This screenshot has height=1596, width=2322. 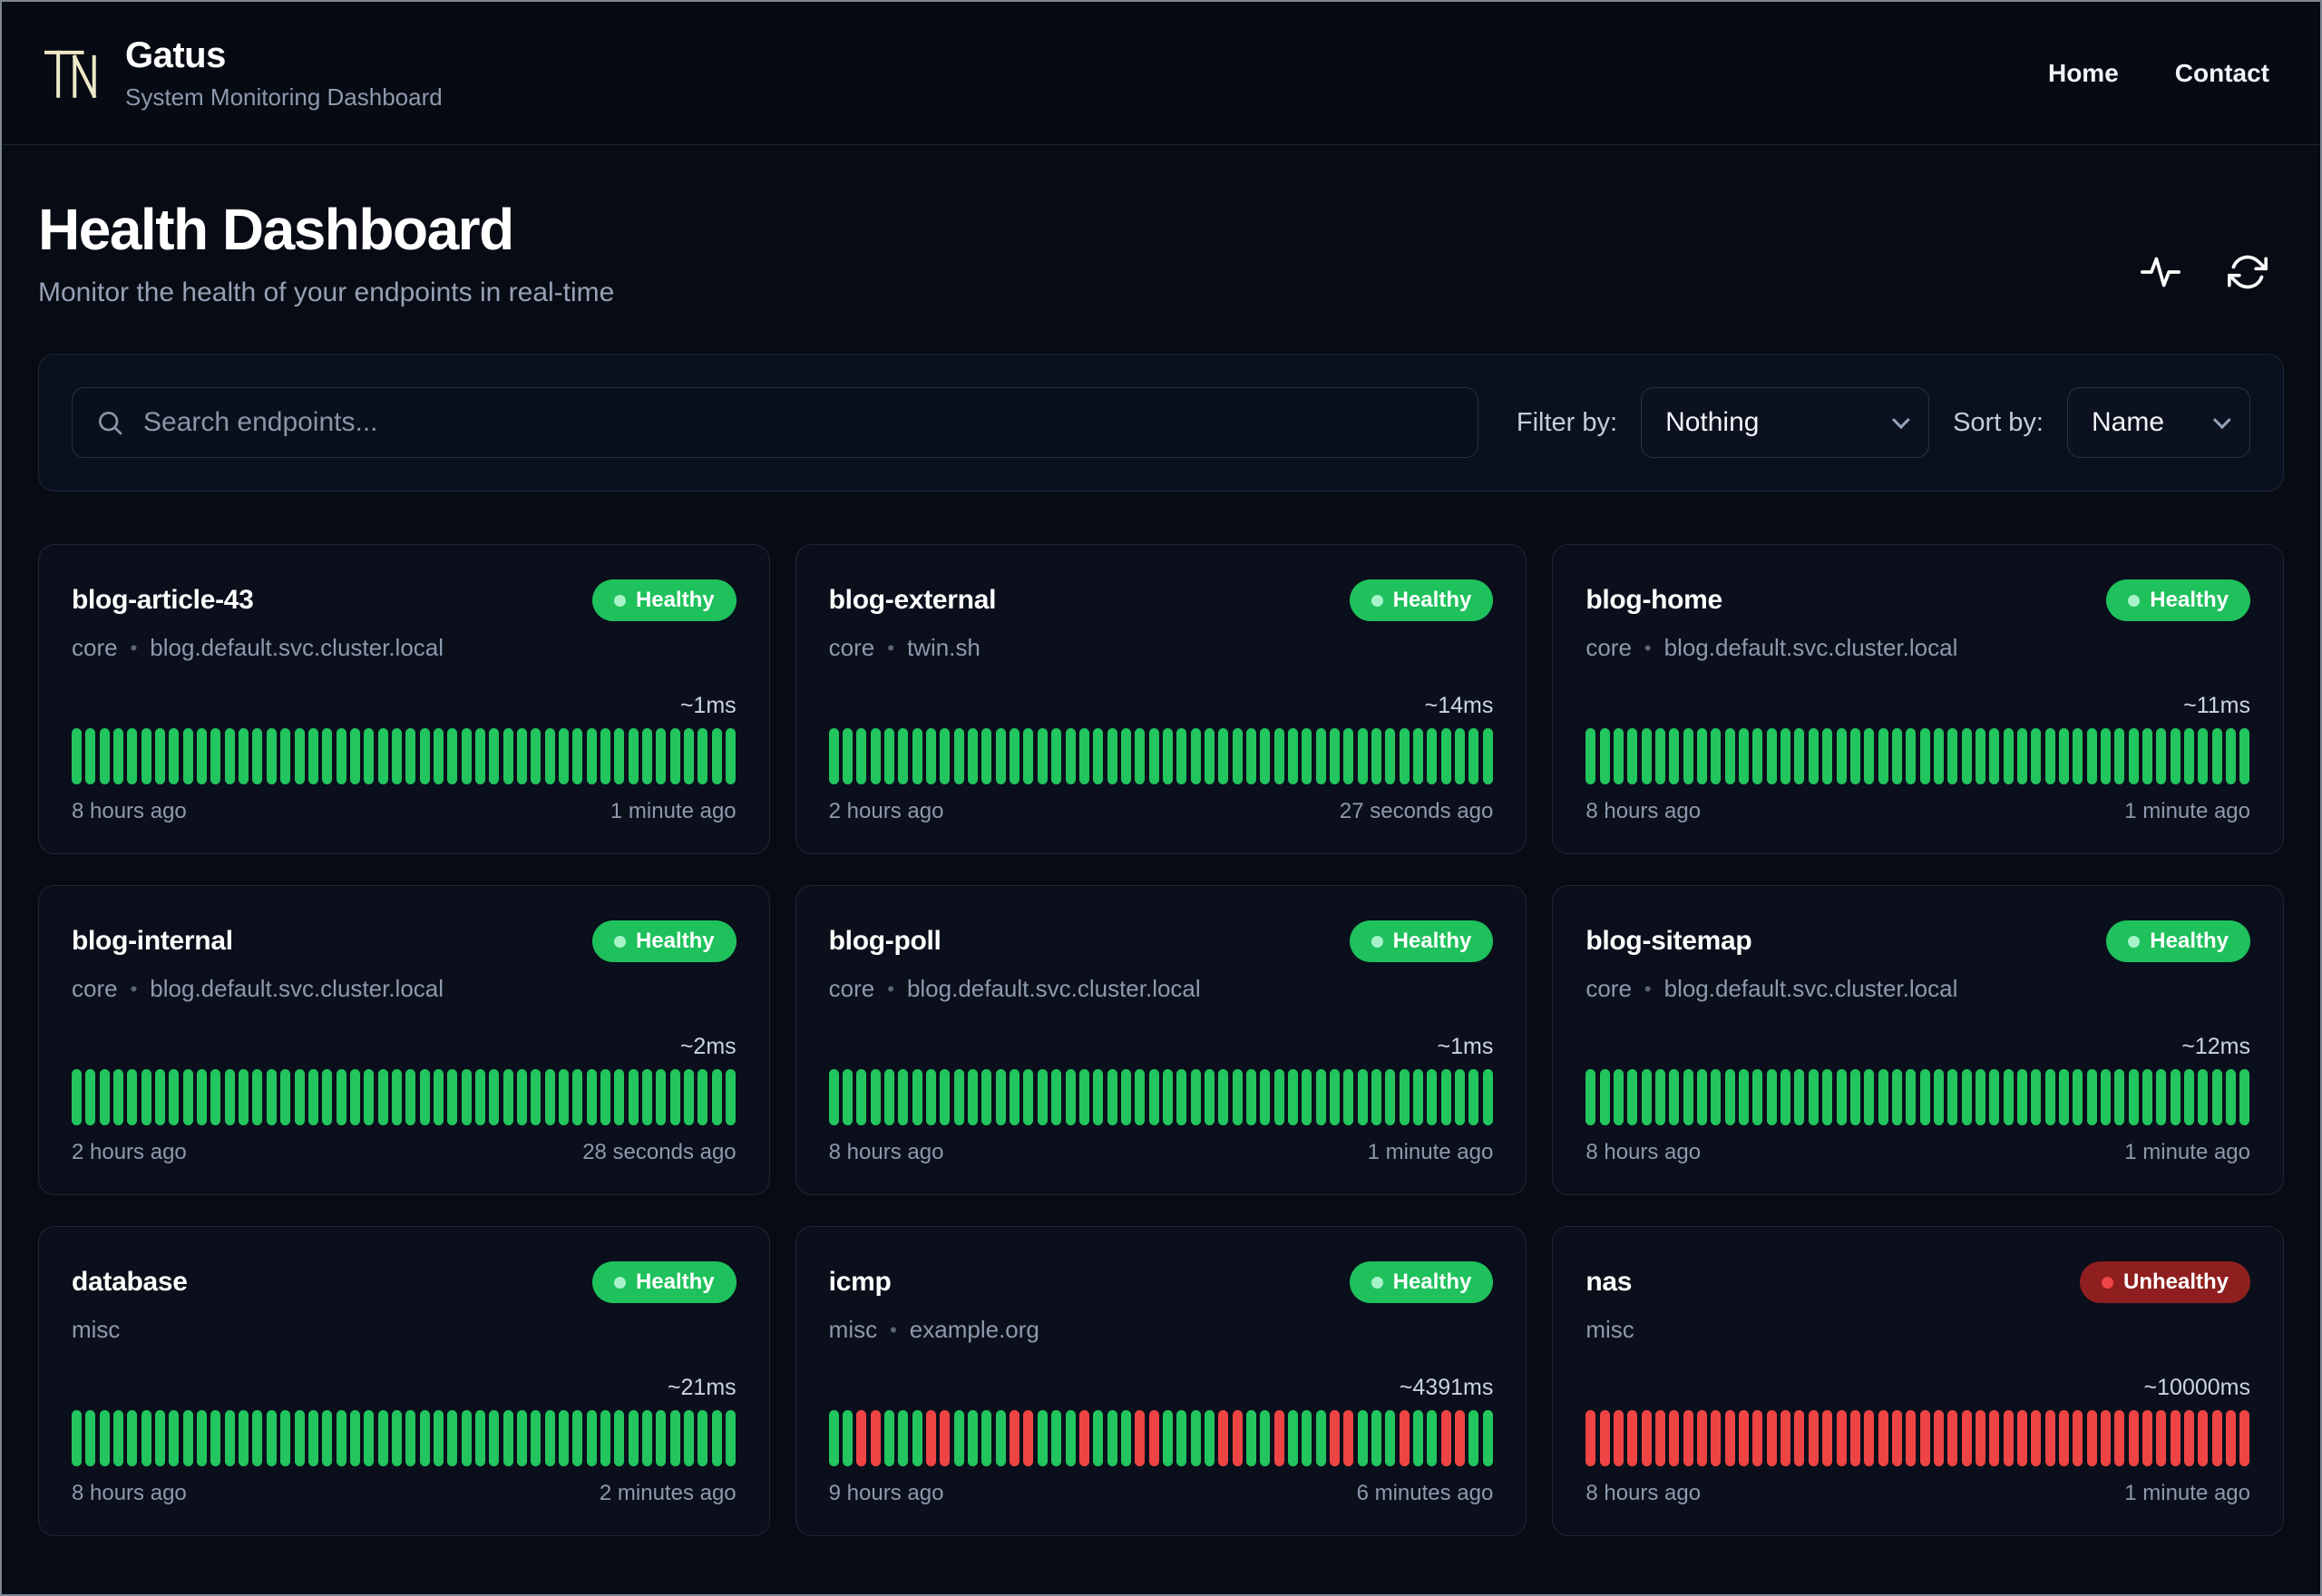 I want to click on nav-link-home: Home, so click(x=2083, y=73).